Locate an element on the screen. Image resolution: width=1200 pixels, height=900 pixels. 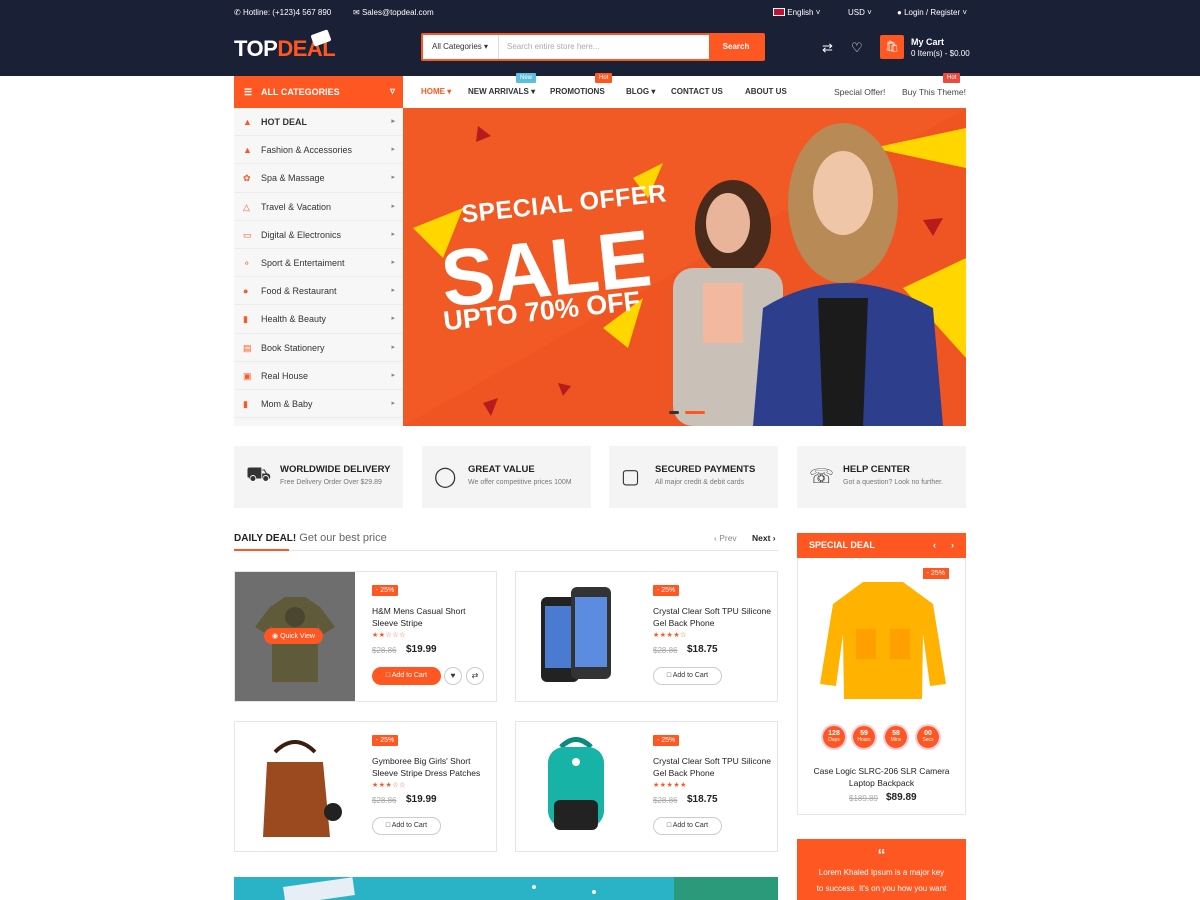
wishlist-heart-icon: ♥ is located at coordinates (453, 676).